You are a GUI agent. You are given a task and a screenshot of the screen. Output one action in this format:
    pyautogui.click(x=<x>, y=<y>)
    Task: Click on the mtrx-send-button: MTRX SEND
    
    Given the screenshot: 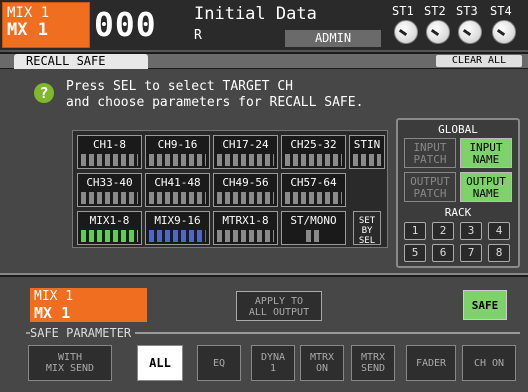 What is the action you would take?
    pyautogui.click(x=373, y=363)
    